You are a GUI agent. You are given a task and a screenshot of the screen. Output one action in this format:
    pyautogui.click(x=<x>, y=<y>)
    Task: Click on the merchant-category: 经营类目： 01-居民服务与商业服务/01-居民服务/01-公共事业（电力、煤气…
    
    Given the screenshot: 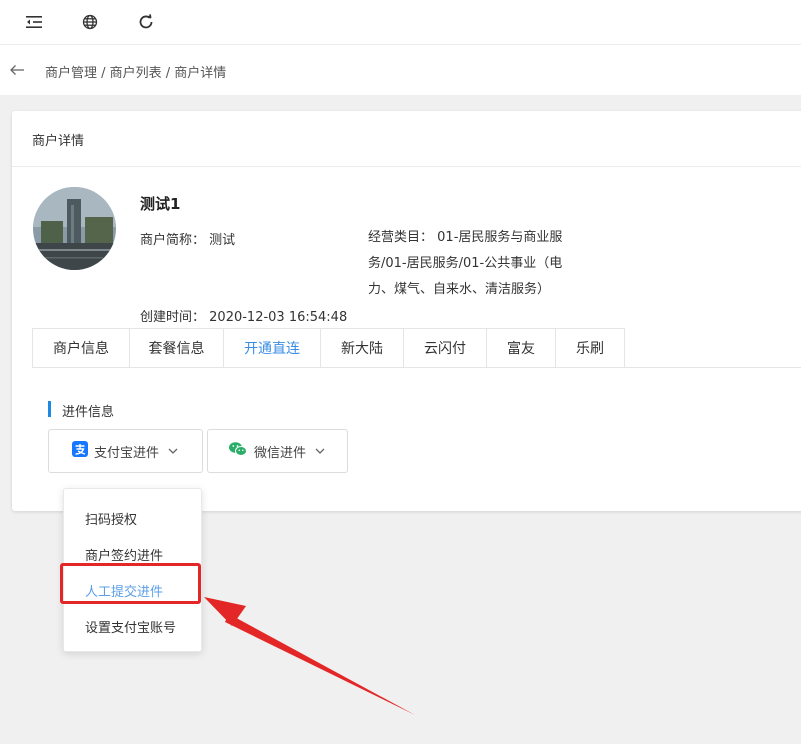 What is the action you would take?
    pyautogui.click(x=474, y=264)
    